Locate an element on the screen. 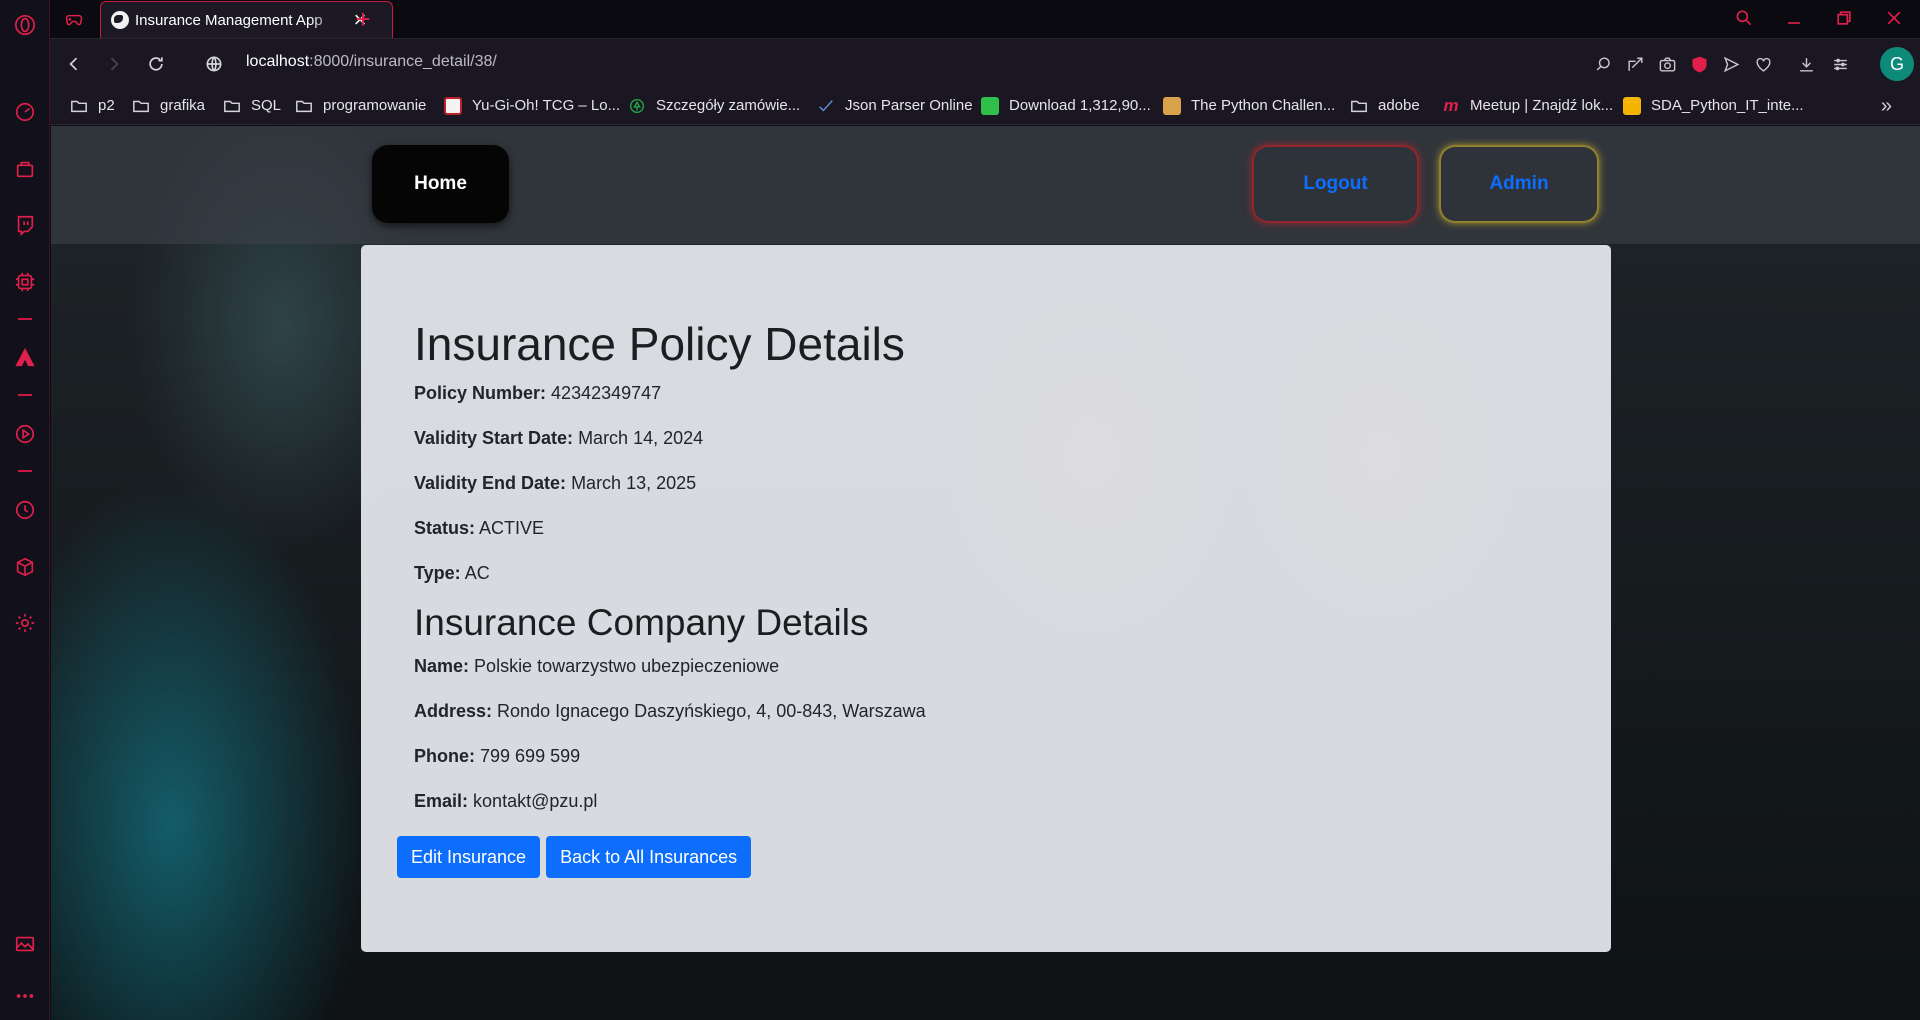  site-info-globe-icon is located at coordinates (214, 64).